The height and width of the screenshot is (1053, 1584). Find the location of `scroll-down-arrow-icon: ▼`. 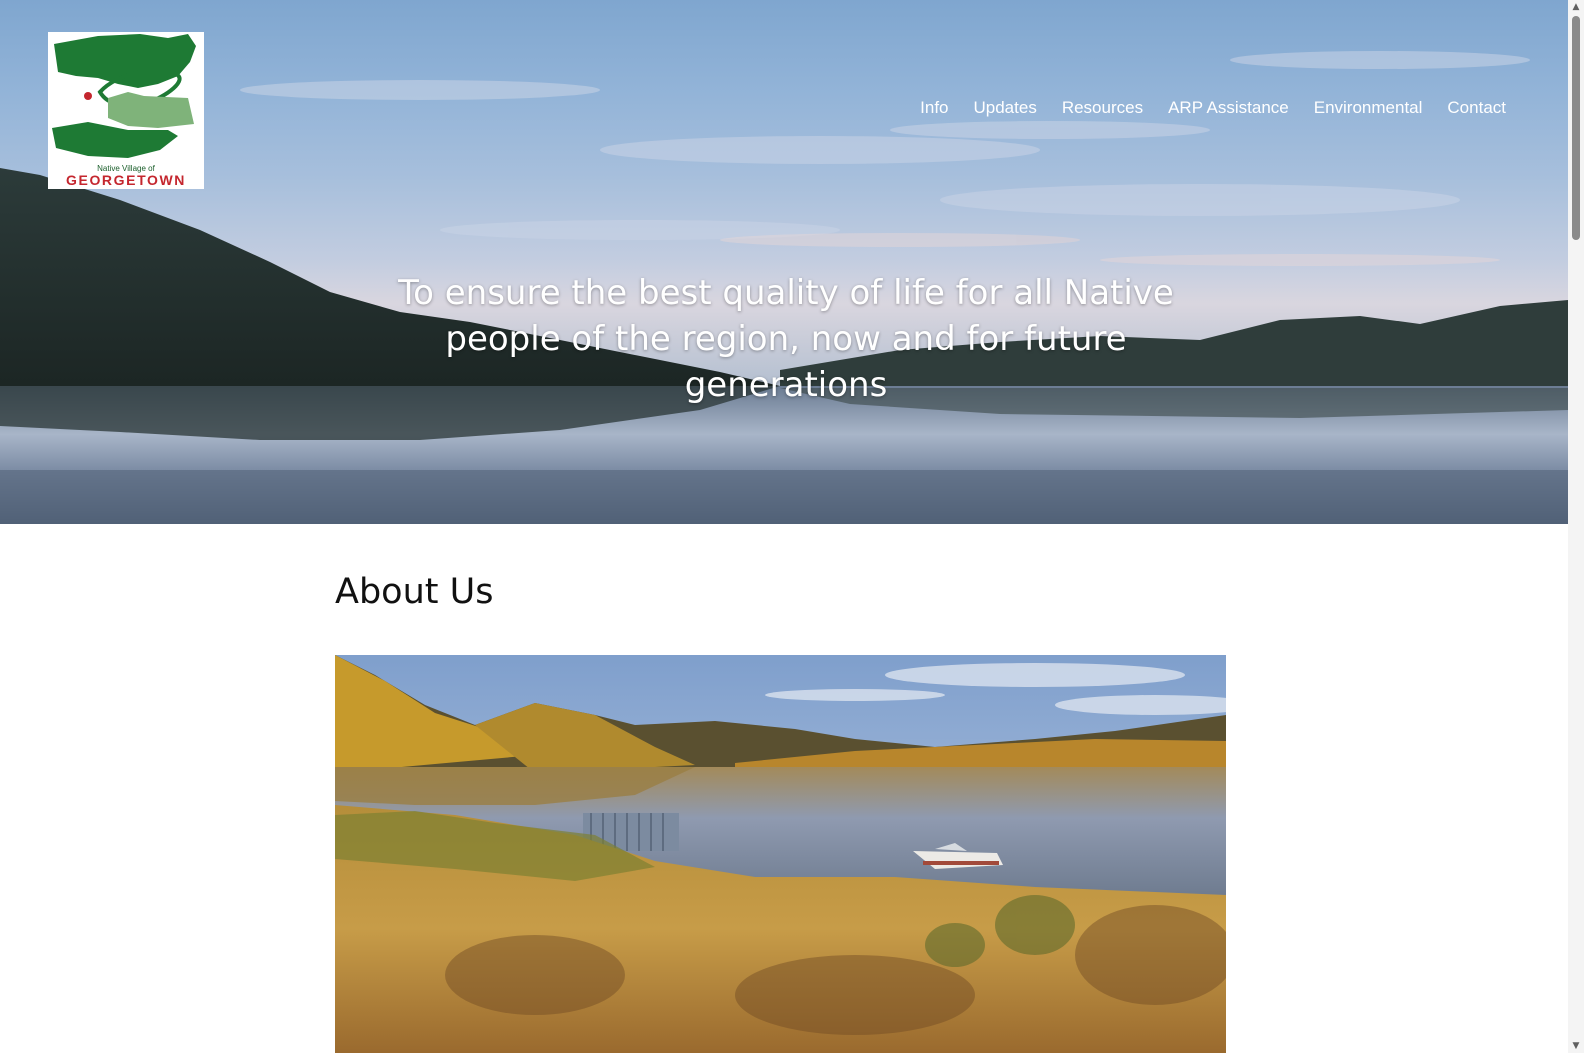

scroll-down-arrow-icon: ▼ is located at coordinates (1576, 1046).